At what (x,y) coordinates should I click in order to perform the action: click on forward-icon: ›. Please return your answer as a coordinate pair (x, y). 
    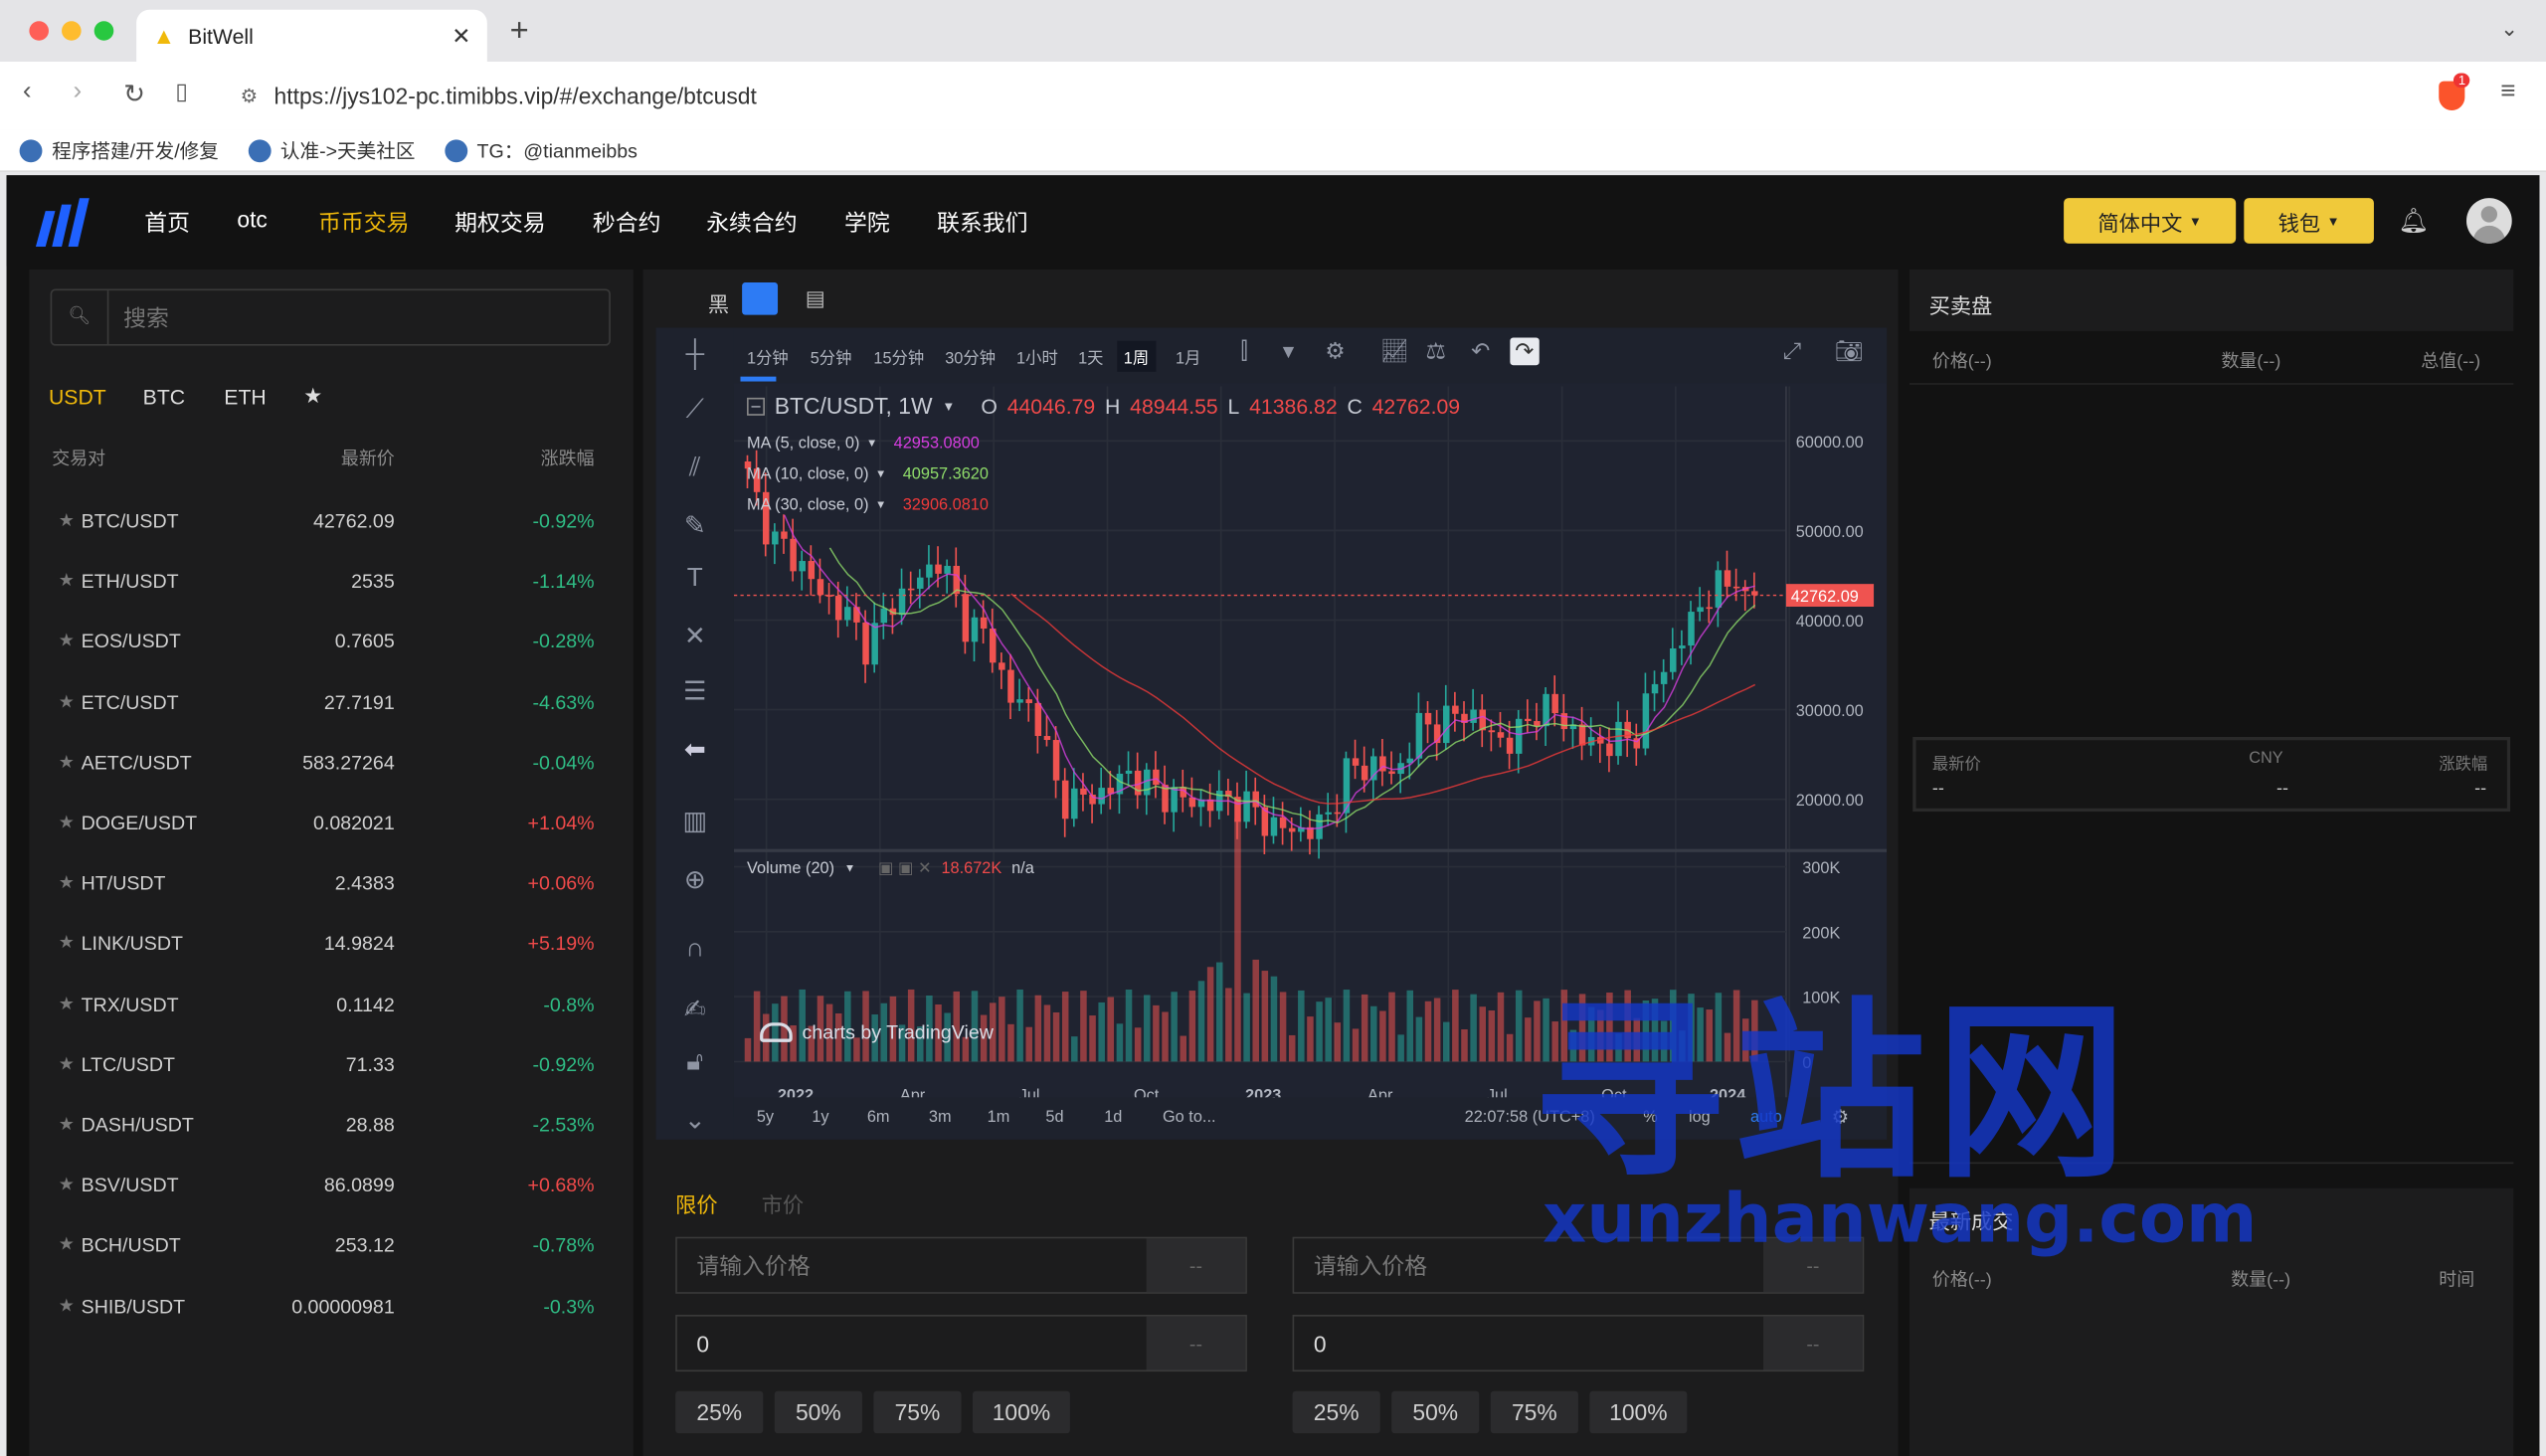
    Looking at the image, I should click on (77, 92).